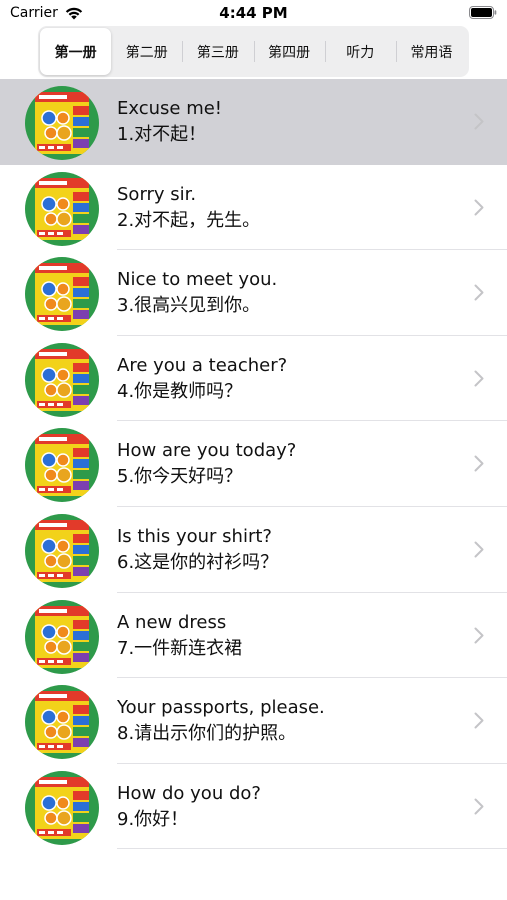  I want to click on lesson-chinese: 2.对不起，先生。, so click(189, 220).